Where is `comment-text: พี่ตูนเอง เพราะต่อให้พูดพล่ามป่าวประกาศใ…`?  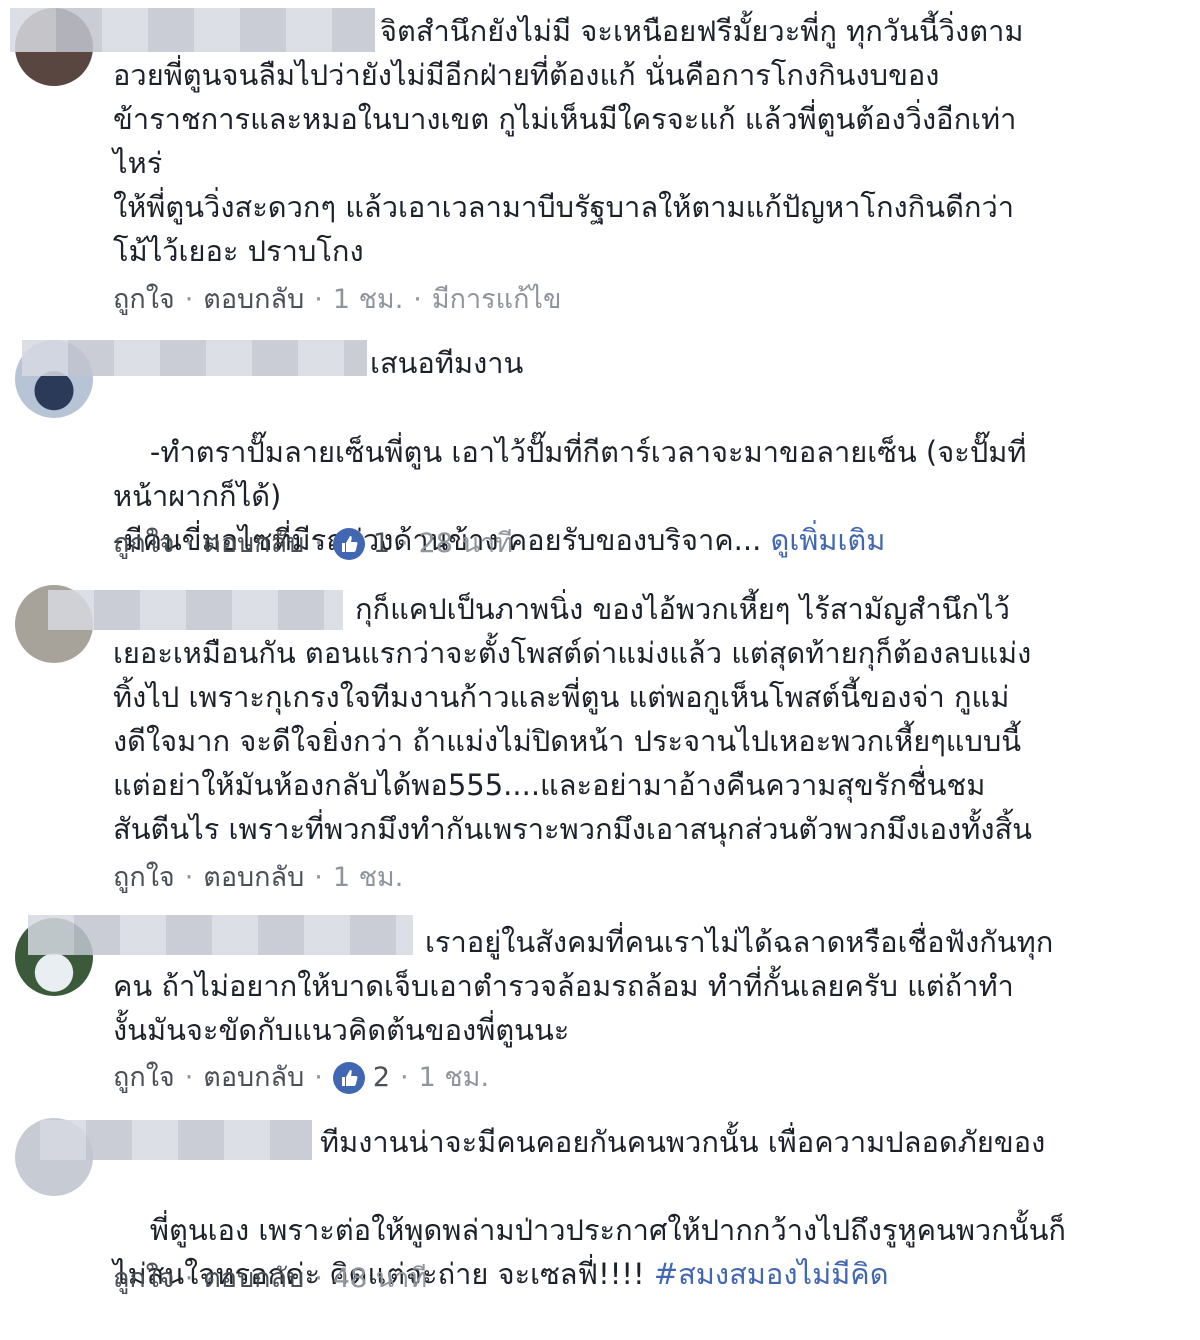 comment-text: พี่ตูนเอง เพราะต่อให้พูดพล่ามป่าวประกาศใ… is located at coordinates (633, 1252).